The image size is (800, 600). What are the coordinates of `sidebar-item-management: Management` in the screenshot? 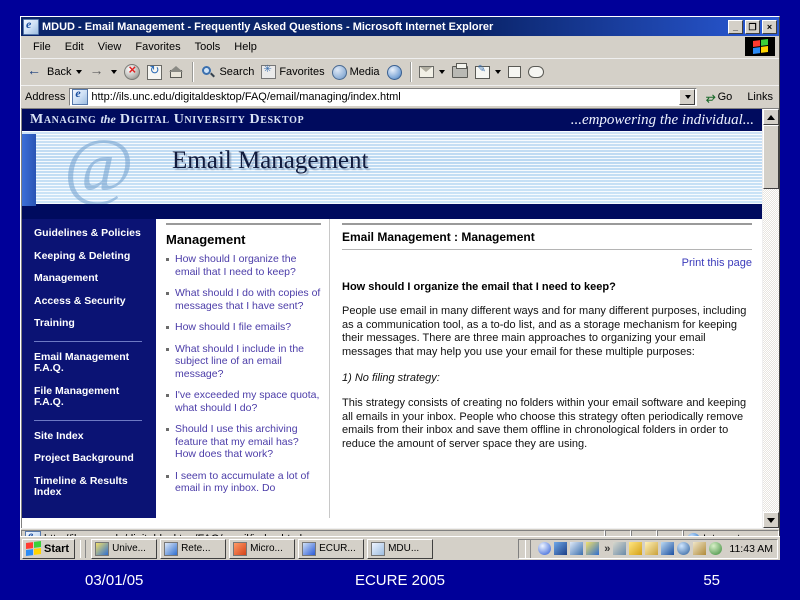 It's located at (95, 278).